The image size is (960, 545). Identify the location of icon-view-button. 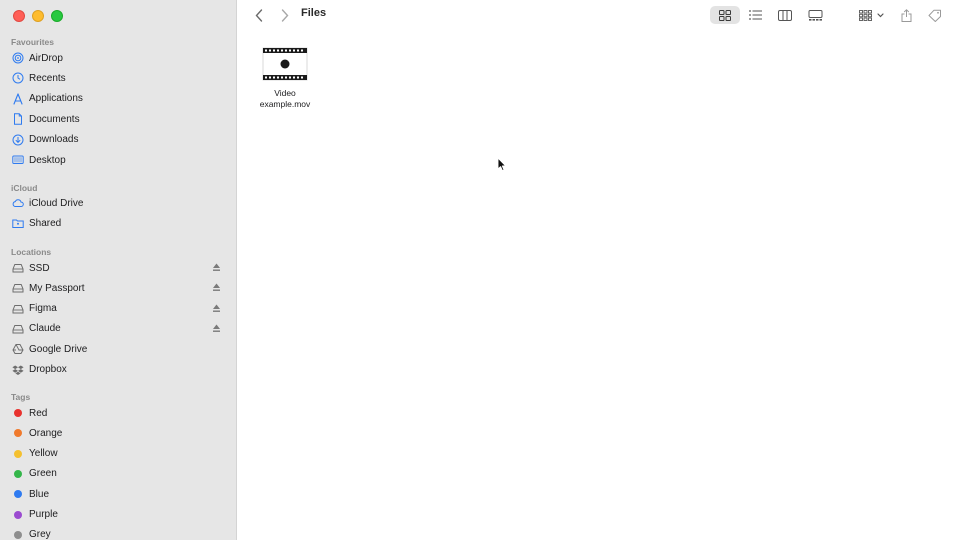
(725, 15).